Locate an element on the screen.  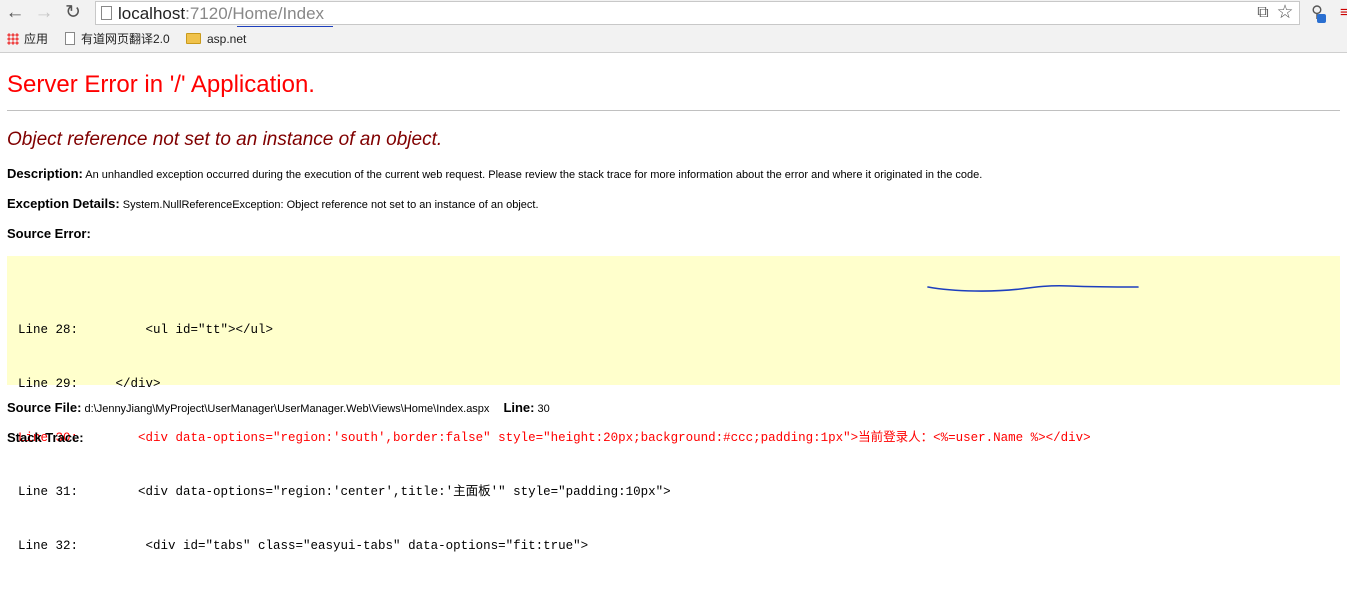
url-port: :7120 is located at coordinates (206, 13).